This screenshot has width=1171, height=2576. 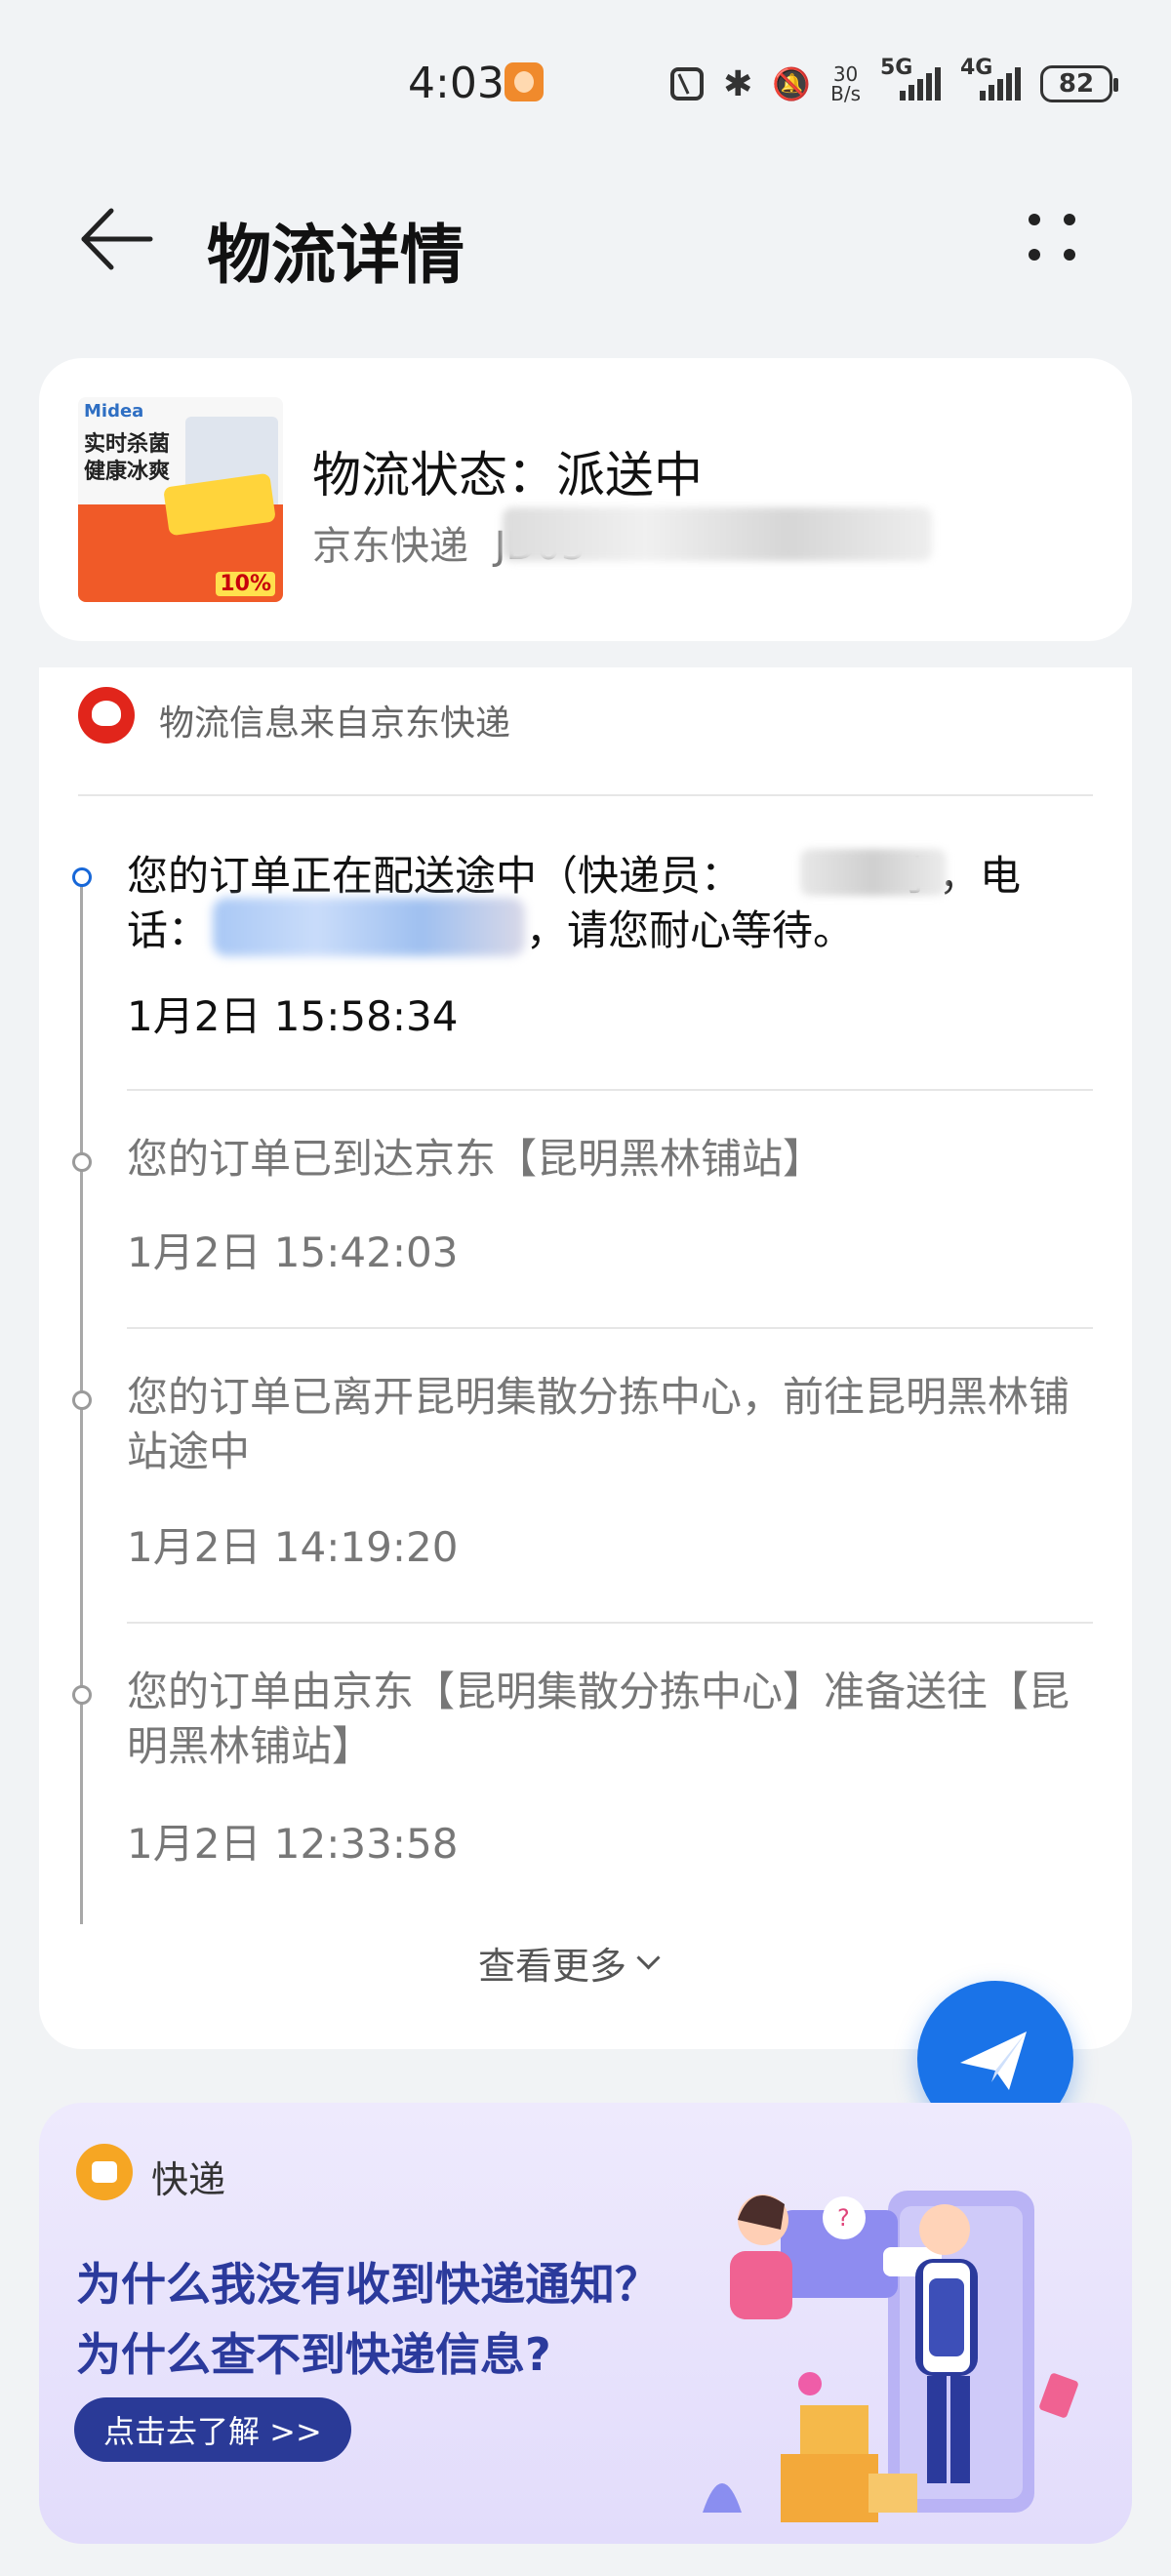 I want to click on learn-more-button: 点击去了解 >>, so click(x=212, y=2429).